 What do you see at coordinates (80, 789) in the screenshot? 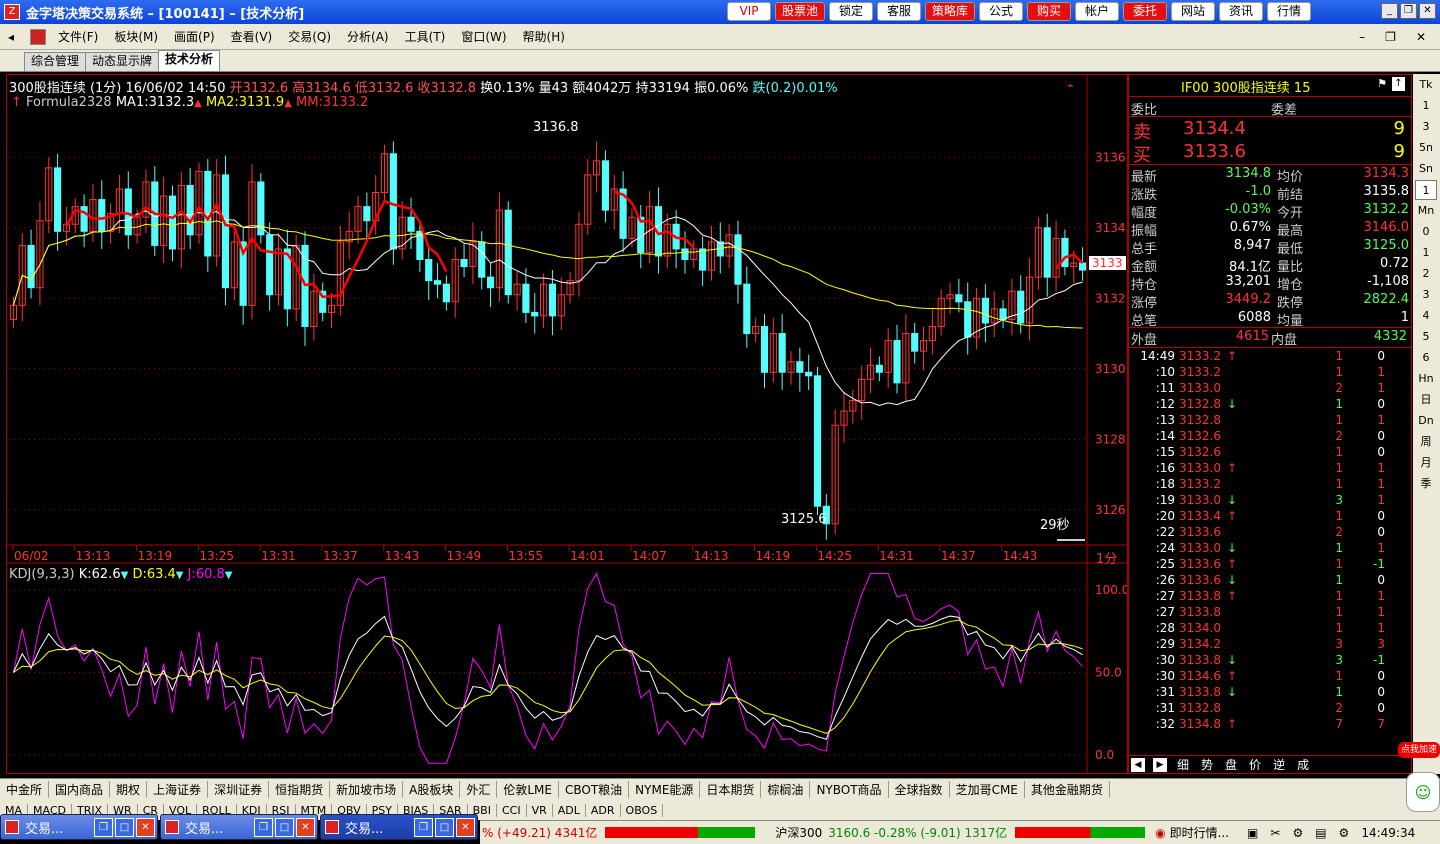
I see `market-tab-1: 国内商品` at bounding box center [80, 789].